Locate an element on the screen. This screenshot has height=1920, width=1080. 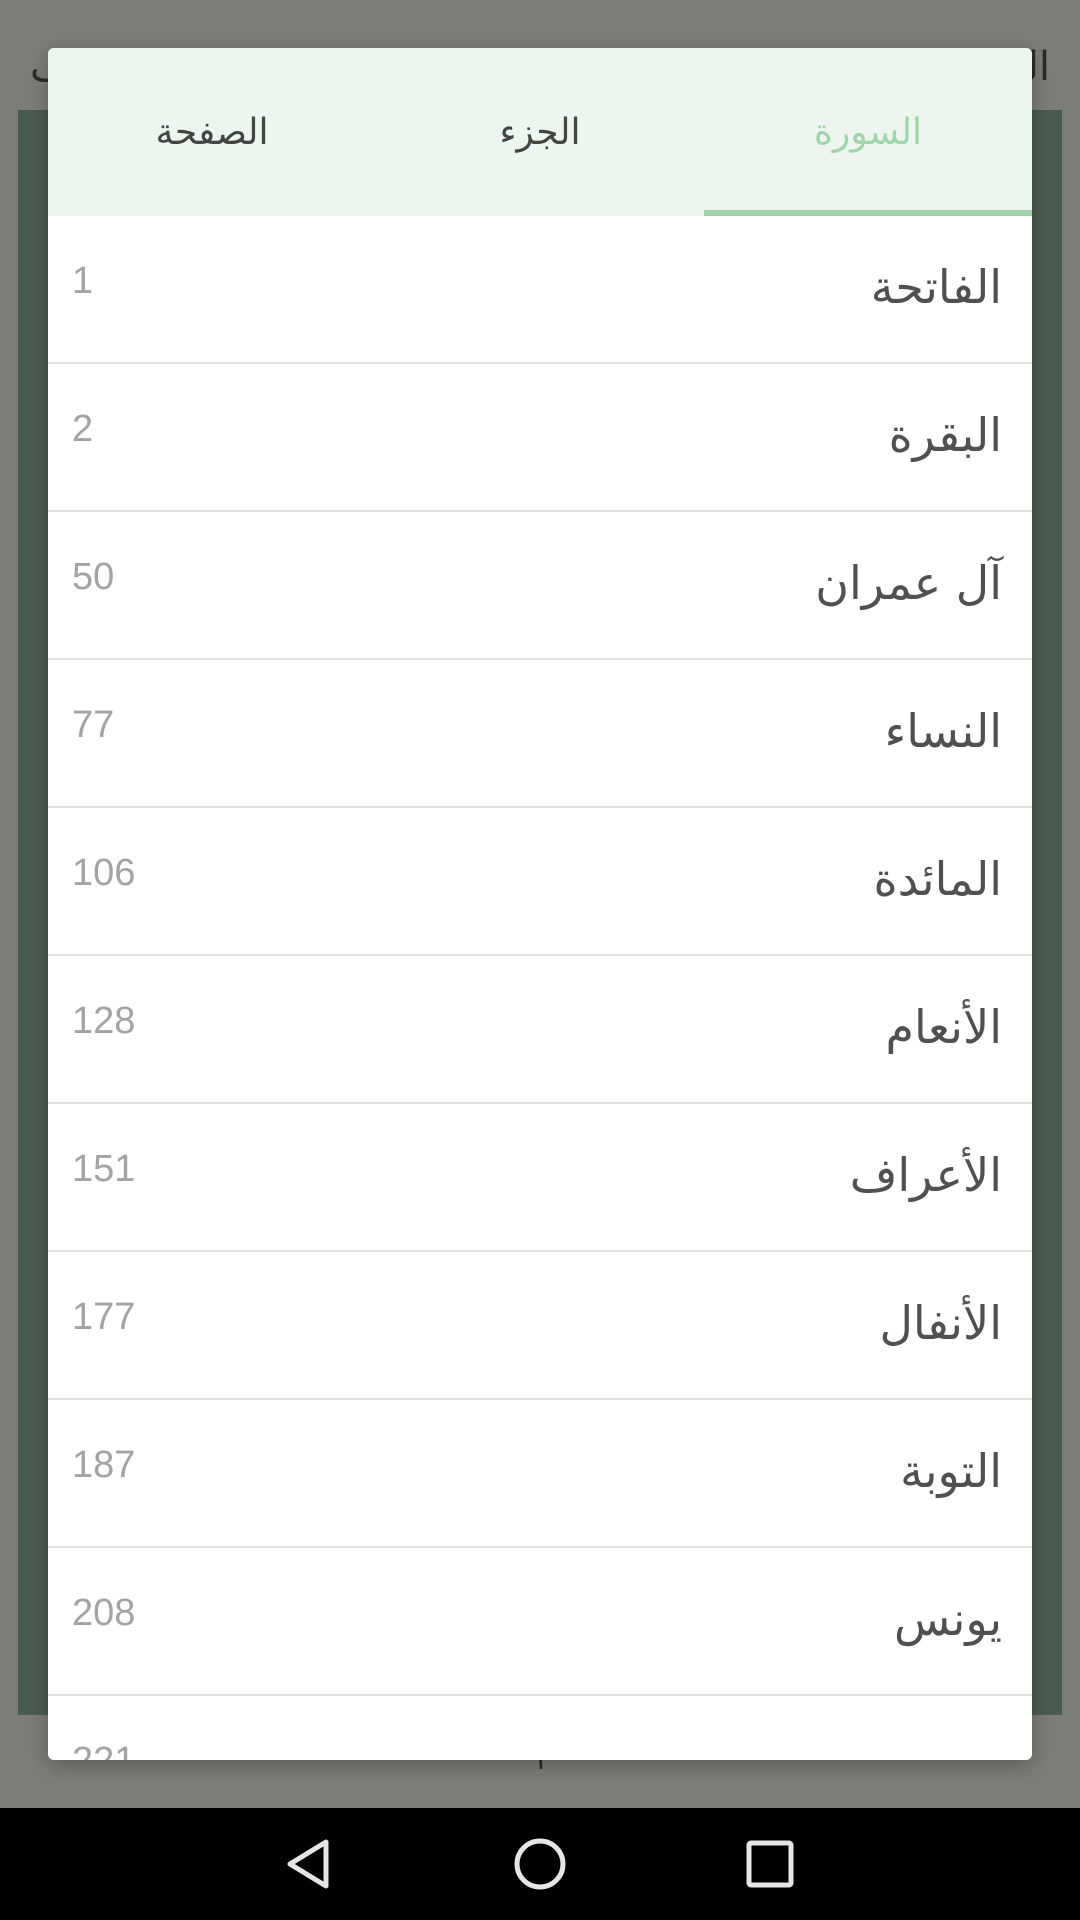
surah-row-al-baqara: 2 البقرة is located at coordinates (540, 438).